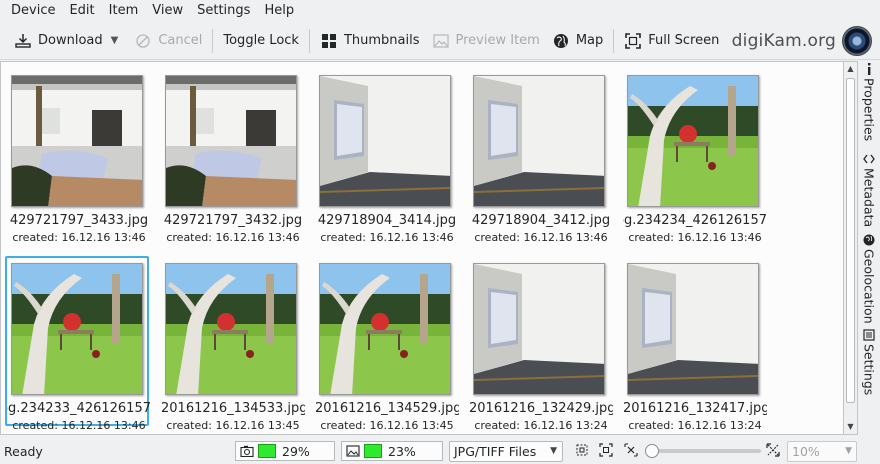 Image resolution: width=880 pixels, height=464 pixels. I want to click on cancel-button: Cancel, so click(168, 41).